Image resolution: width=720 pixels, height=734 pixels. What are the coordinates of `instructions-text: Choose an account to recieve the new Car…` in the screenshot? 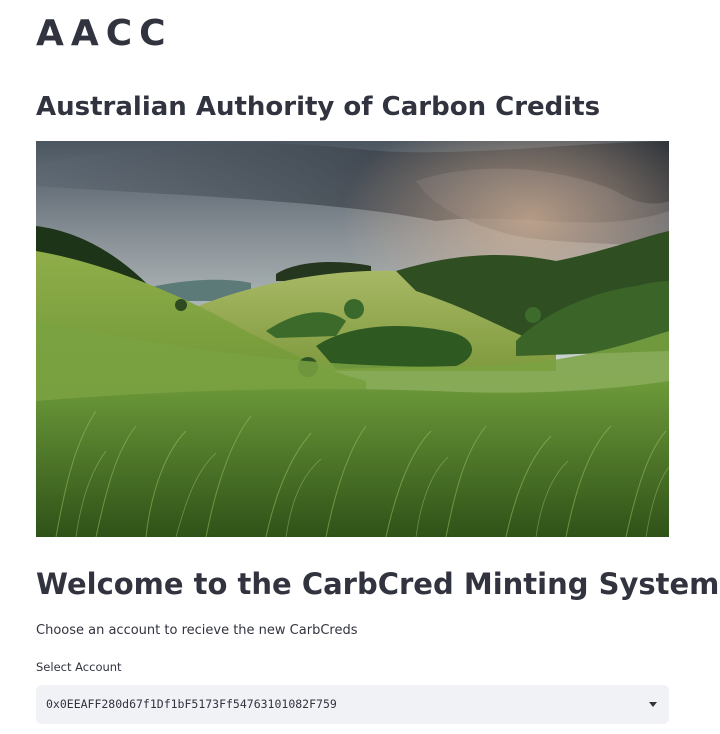 It's located at (197, 630).